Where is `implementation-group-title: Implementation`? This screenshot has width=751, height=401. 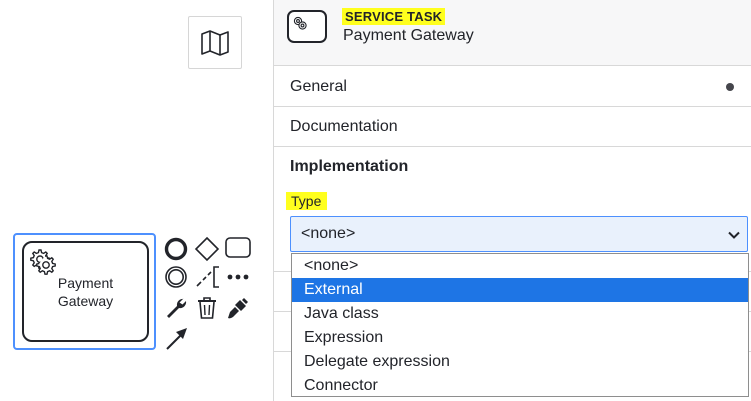 implementation-group-title: Implementation is located at coordinates (349, 167).